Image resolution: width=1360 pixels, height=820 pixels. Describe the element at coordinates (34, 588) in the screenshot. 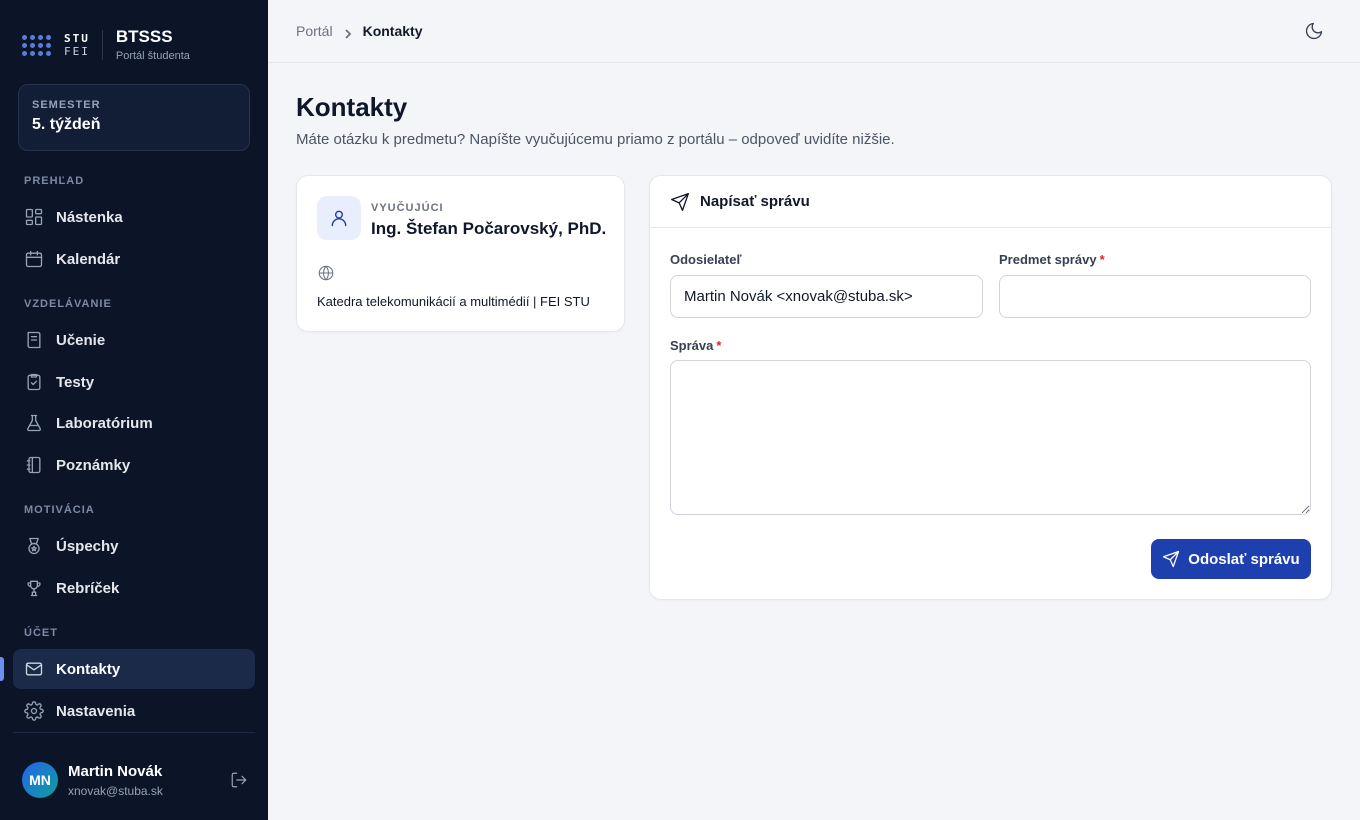

I see `trophy-icon` at that location.